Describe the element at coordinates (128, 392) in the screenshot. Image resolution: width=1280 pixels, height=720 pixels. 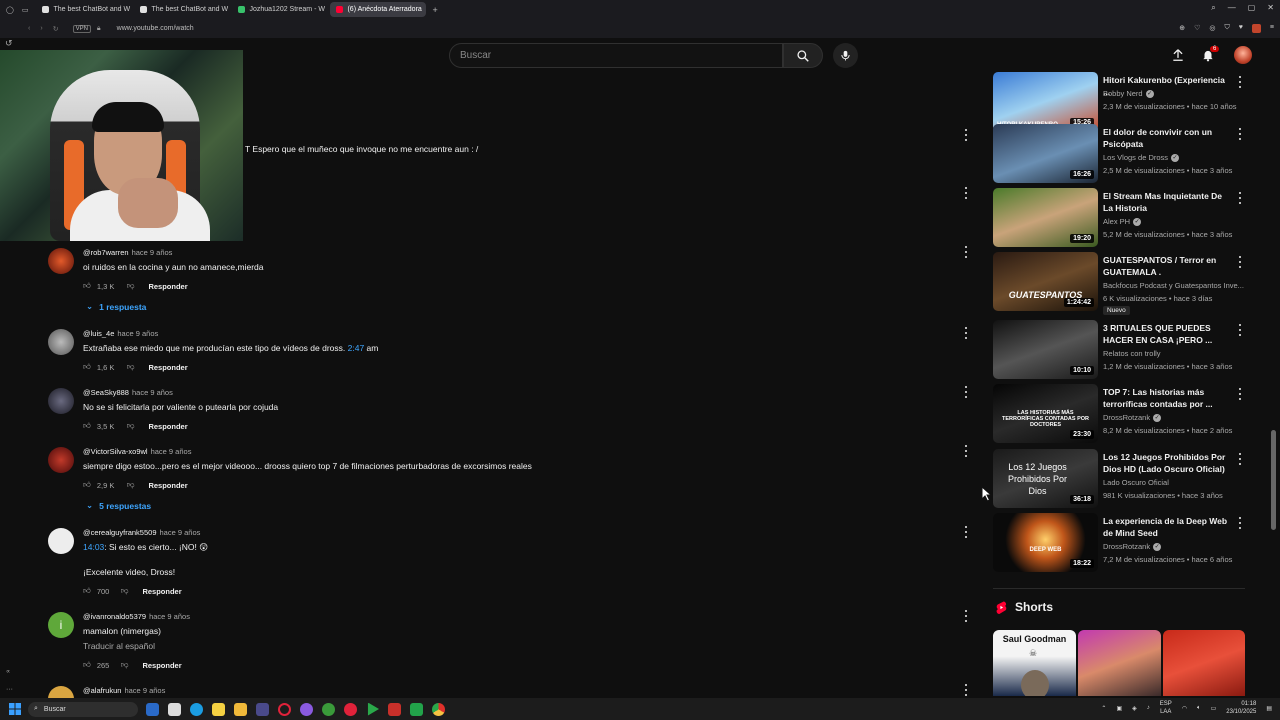
I see `comment-author: @SeaSky888 hace 9 años` at that location.